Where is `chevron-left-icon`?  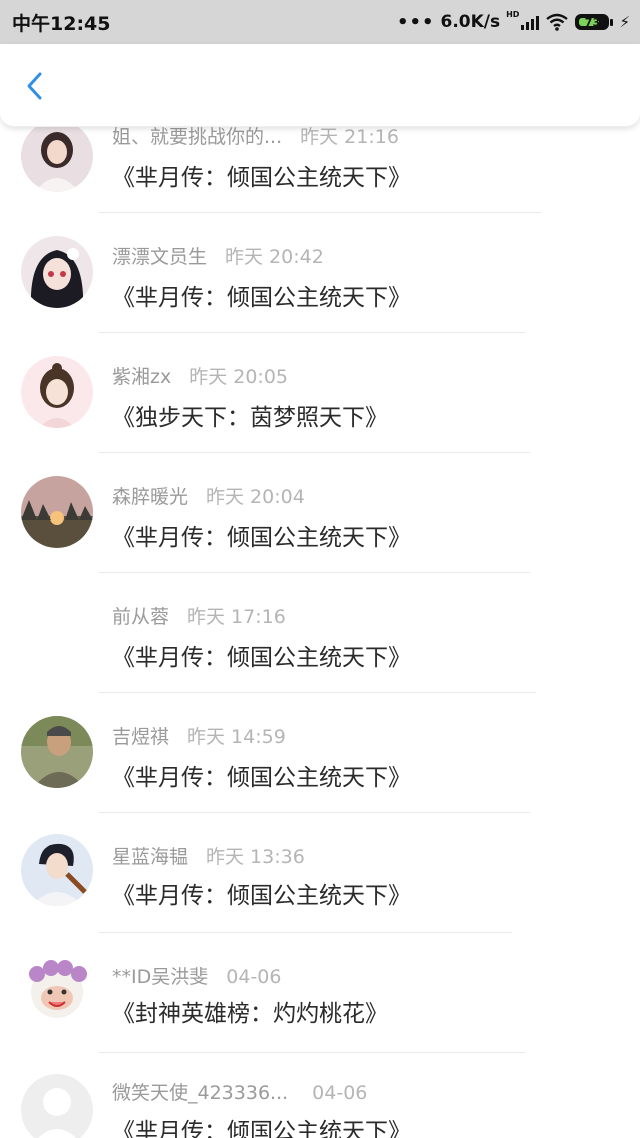
chevron-left-icon is located at coordinates (34, 86).